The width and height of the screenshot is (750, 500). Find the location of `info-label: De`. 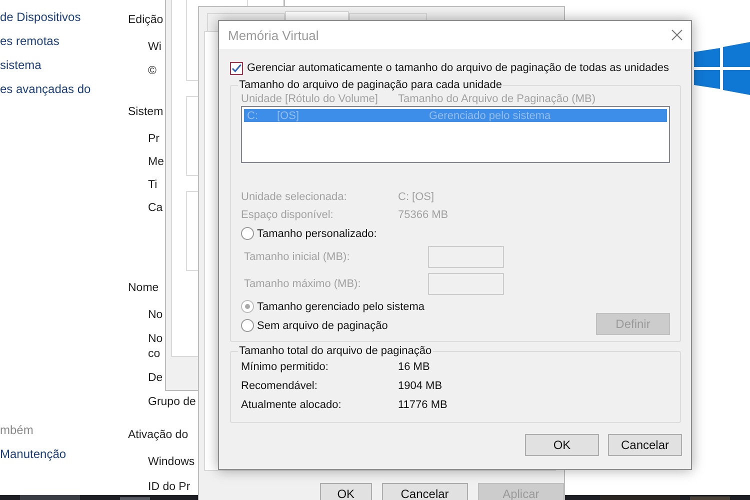

info-label: De is located at coordinates (155, 378).